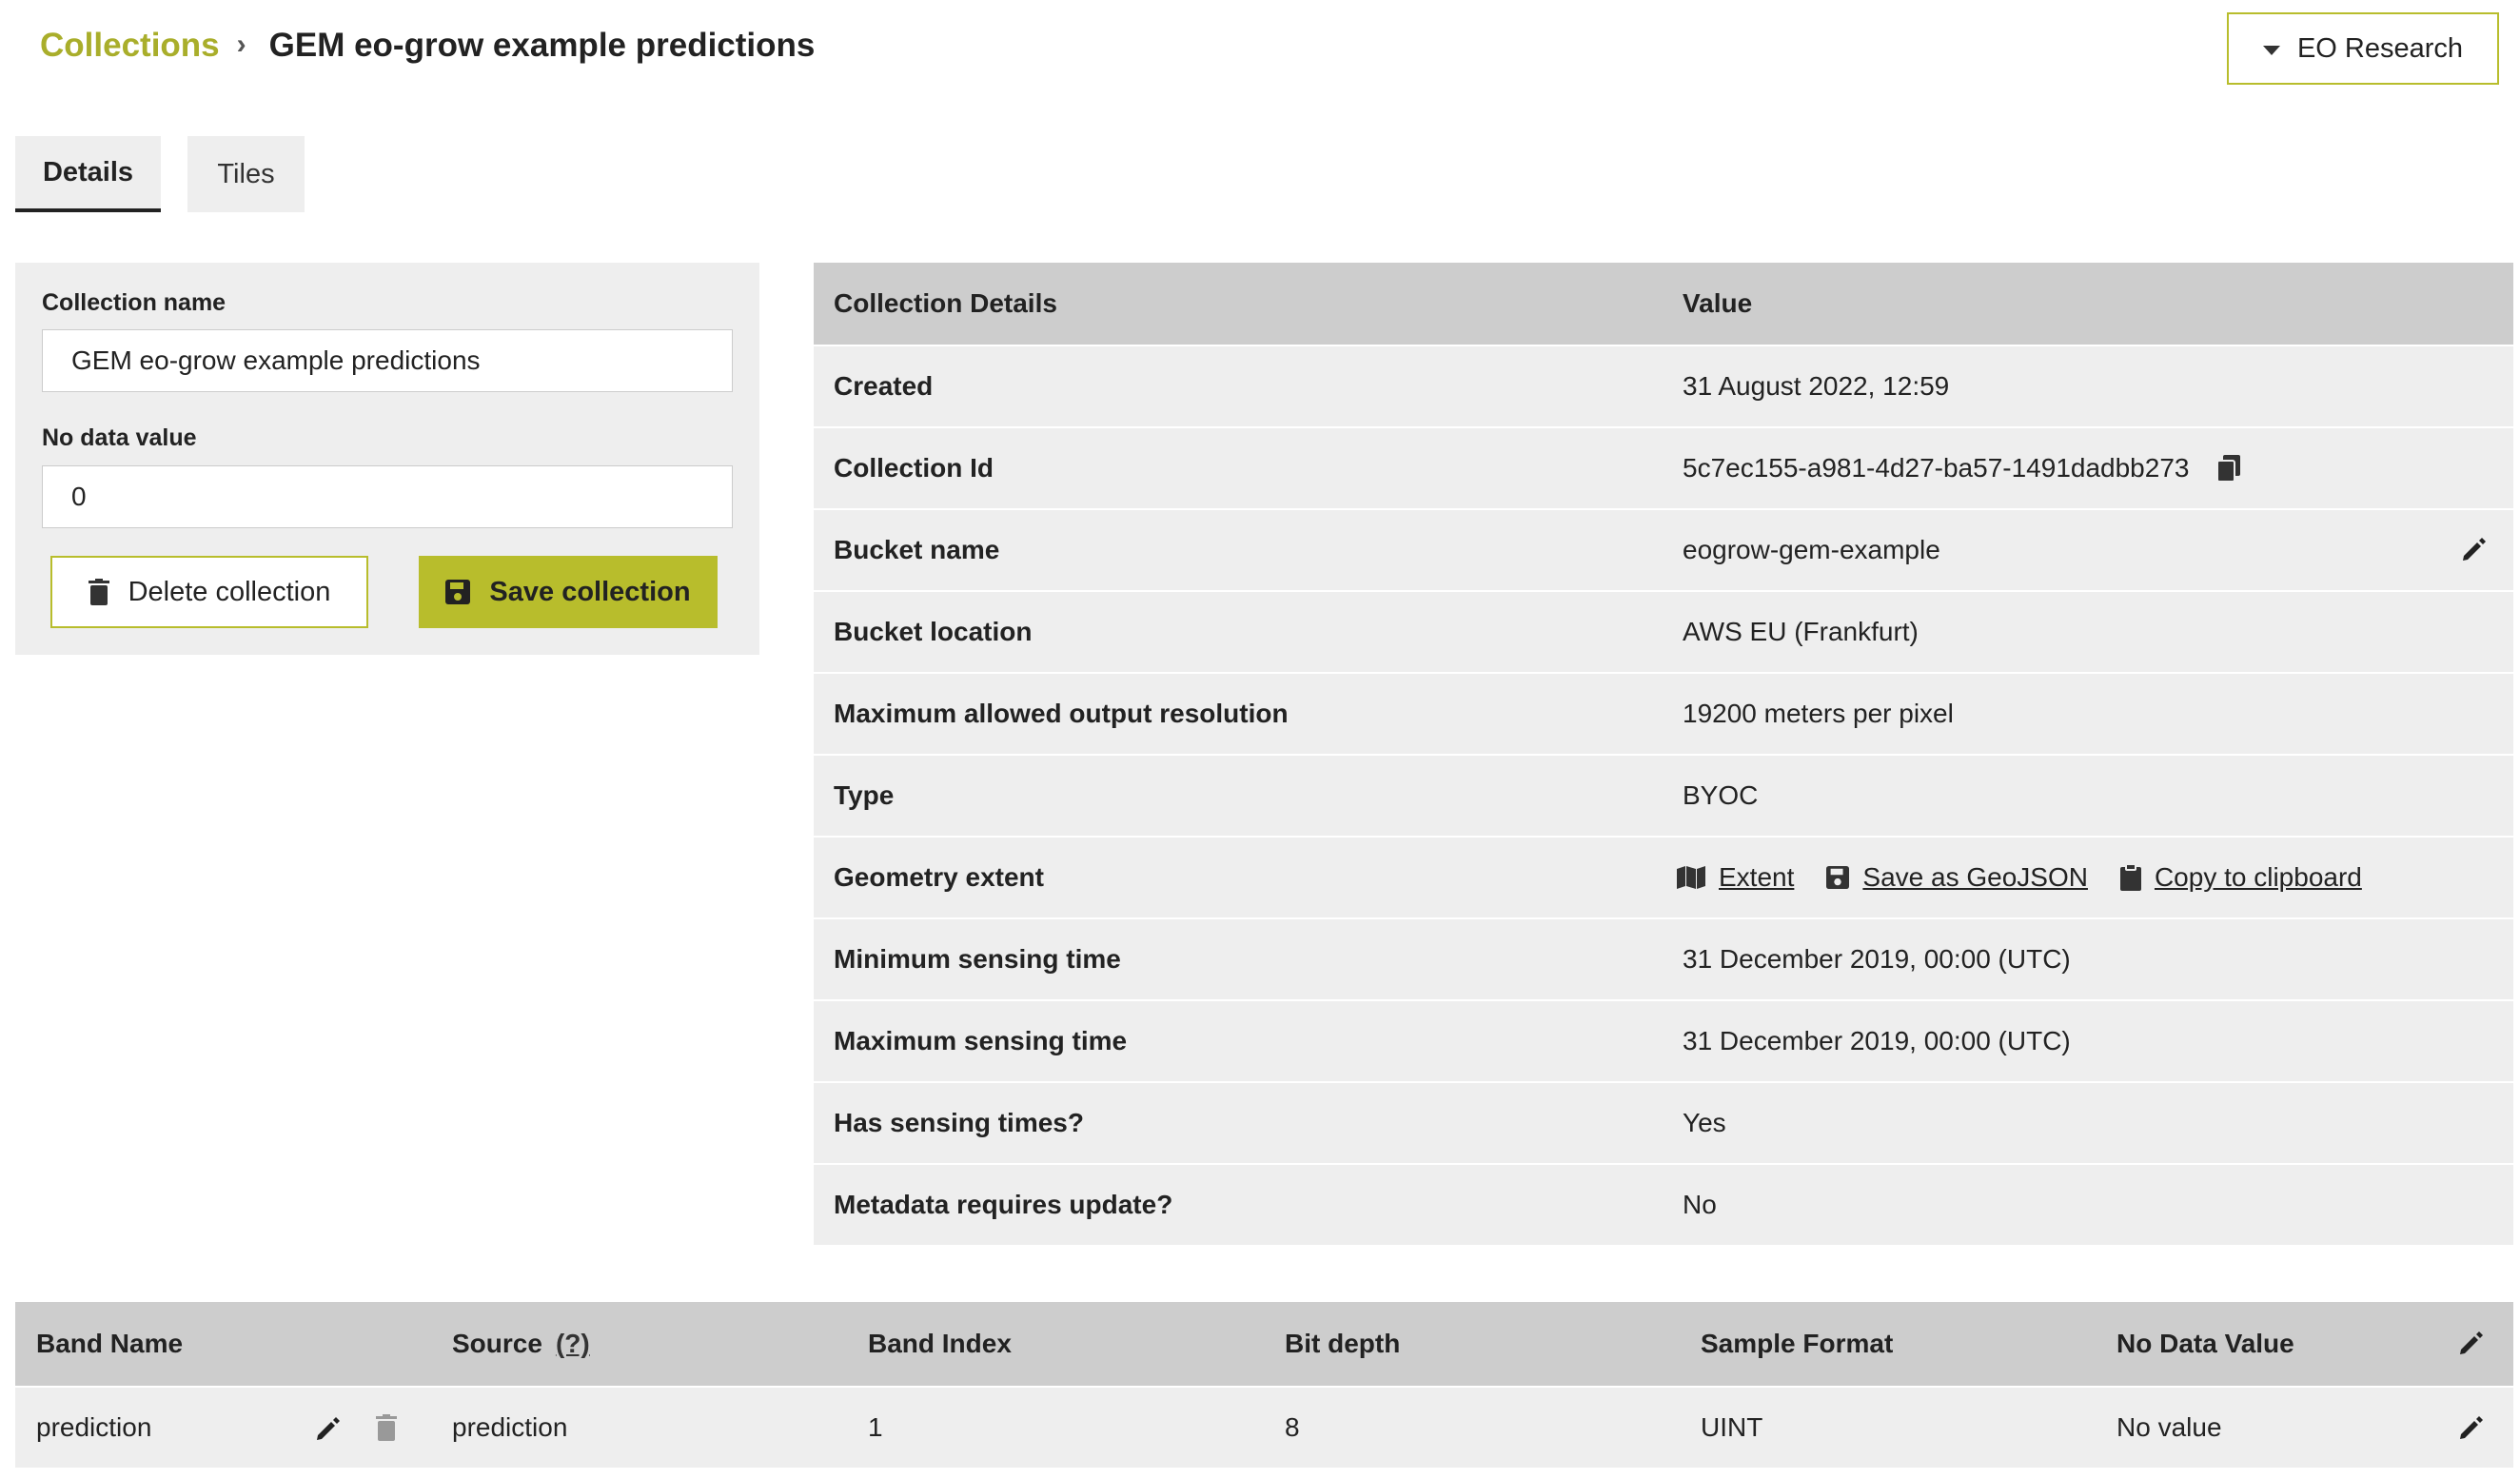 The image size is (2520, 1479). I want to click on account-label: EO Research, so click(2380, 48).